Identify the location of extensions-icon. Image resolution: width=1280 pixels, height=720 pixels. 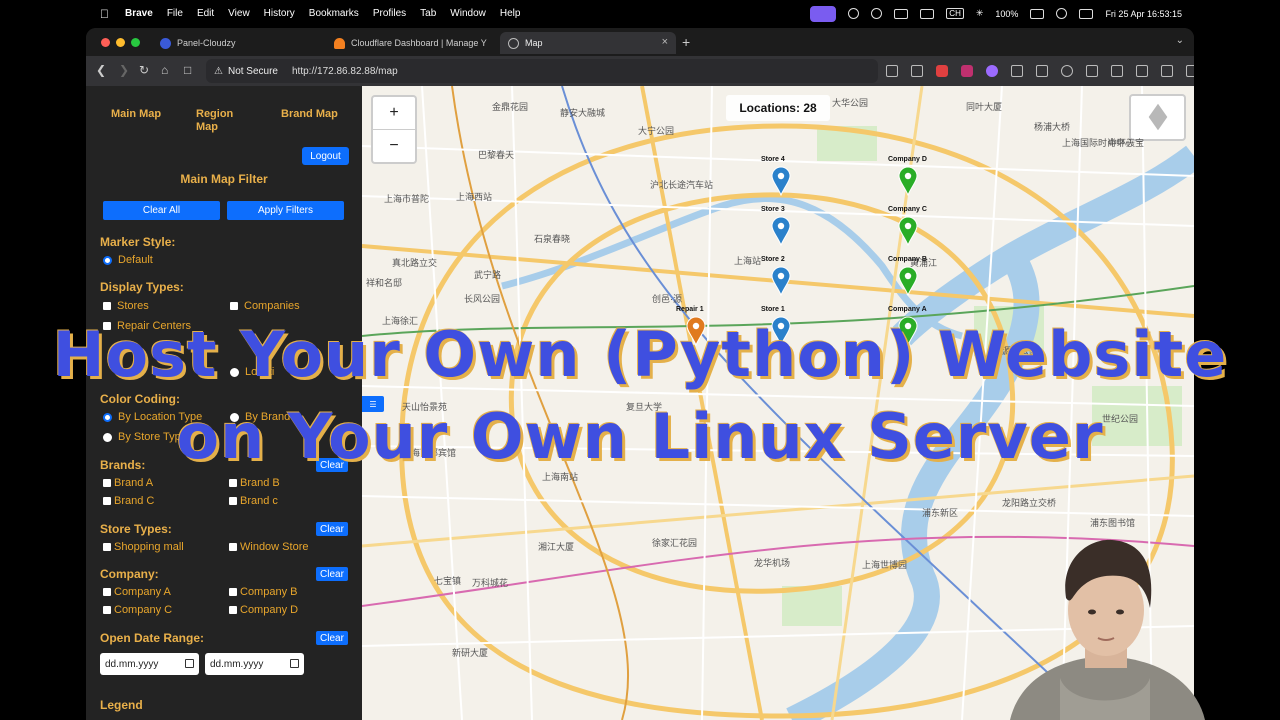
(1117, 71).